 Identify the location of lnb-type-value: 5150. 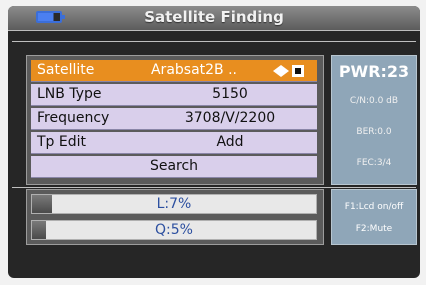
(230, 94).